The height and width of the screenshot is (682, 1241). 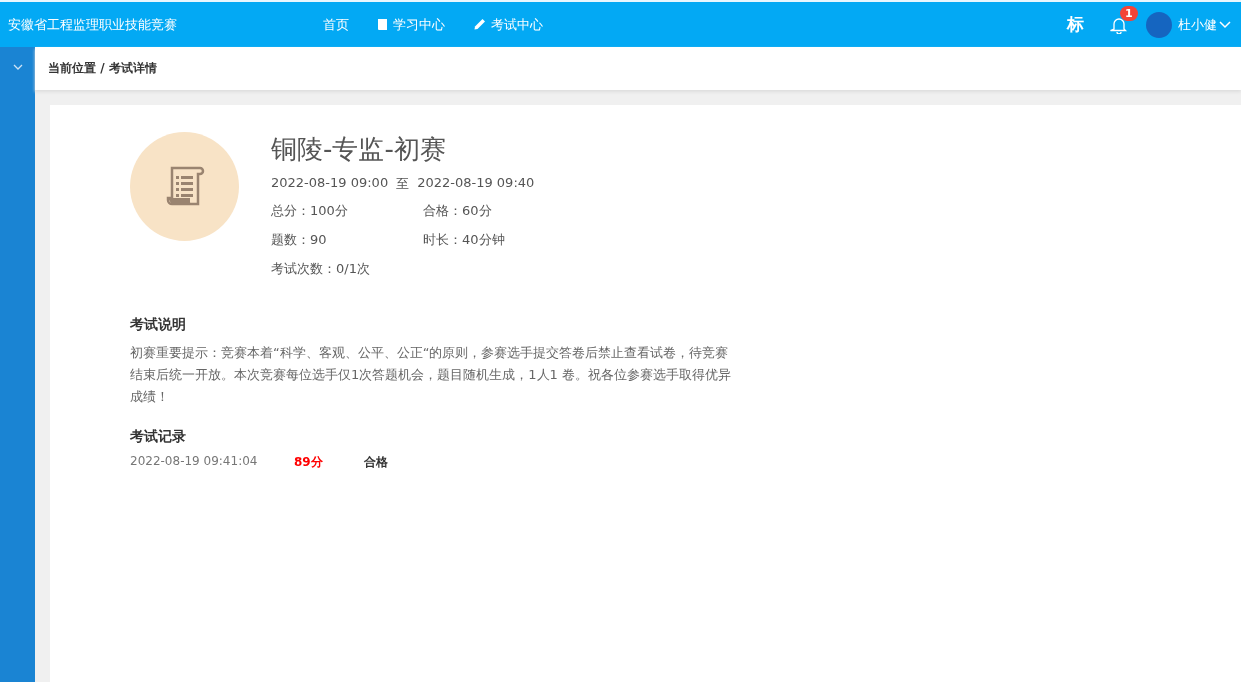 I want to click on exam-fact: 考试次数：0/1次, so click(x=321, y=269).